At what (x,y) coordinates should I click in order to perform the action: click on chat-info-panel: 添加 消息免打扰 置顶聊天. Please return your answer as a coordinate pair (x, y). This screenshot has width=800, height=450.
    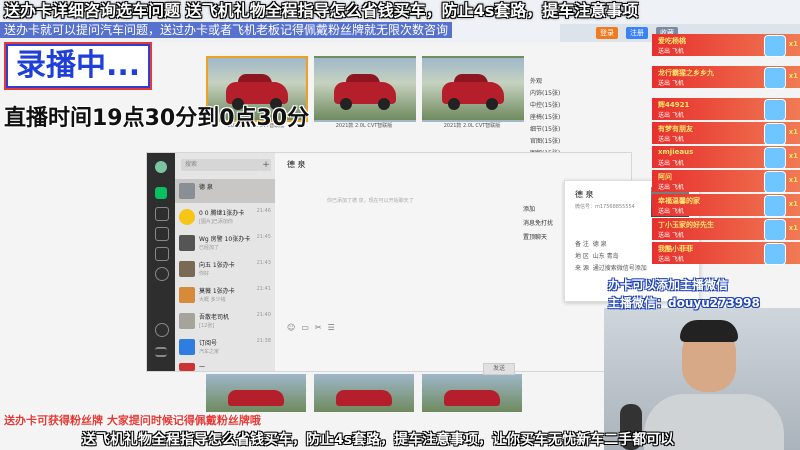
    Looking at the image, I should click on (538, 224).